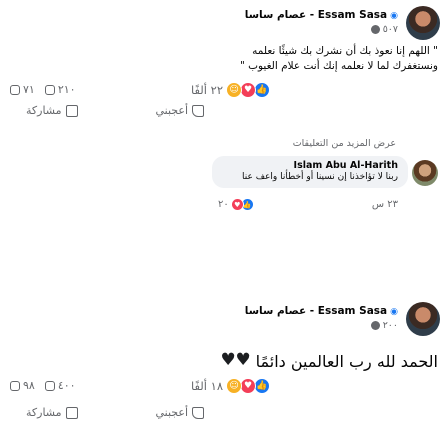 The height and width of the screenshot is (433, 448). I want to click on reaction-count: ١٨ ألفًا, so click(206, 386).